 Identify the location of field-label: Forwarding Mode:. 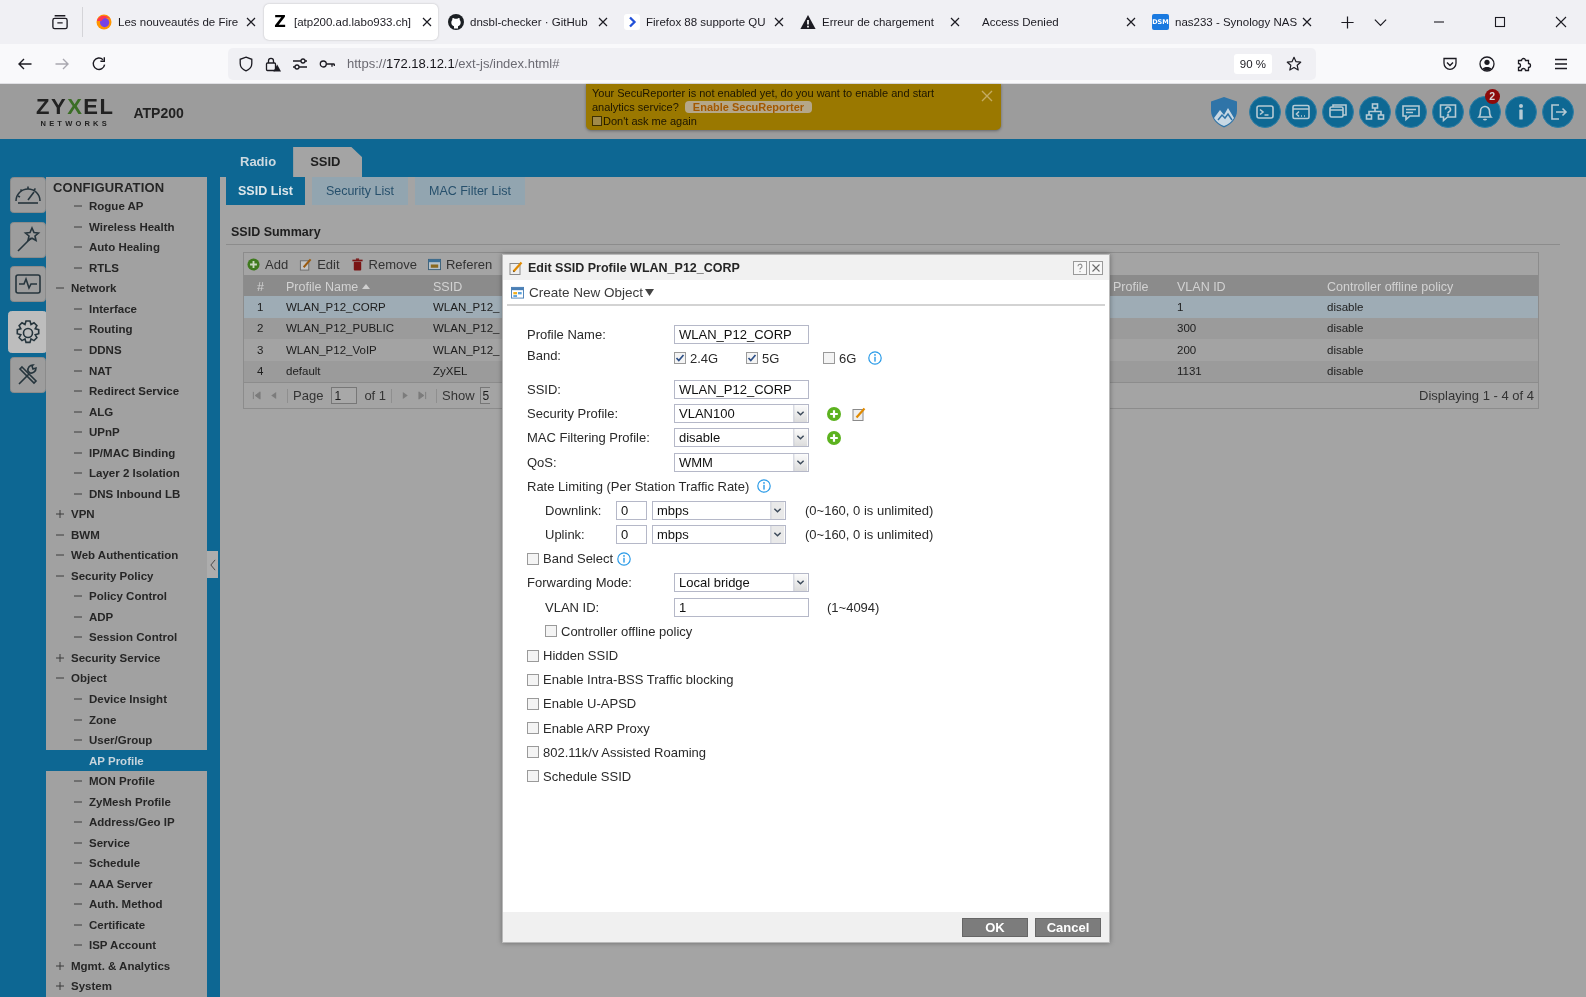
(580, 583).